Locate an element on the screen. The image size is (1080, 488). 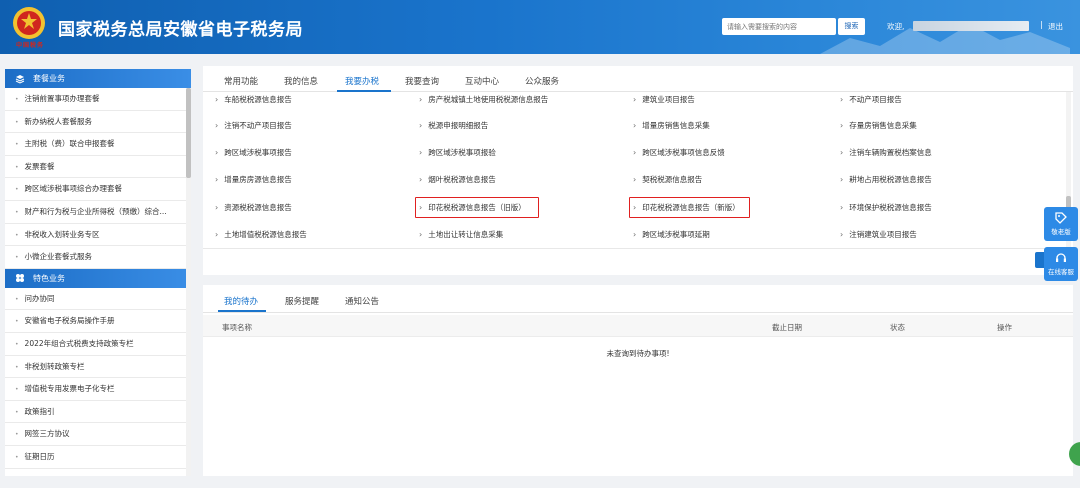
sidebar-item: 征期日历 is located at coordinates (95, 457).